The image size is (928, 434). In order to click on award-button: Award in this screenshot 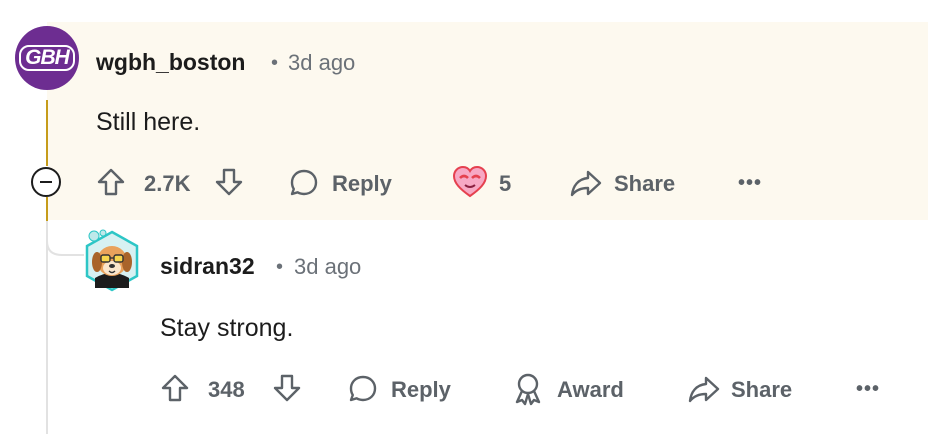, I will do `click(590, 390)`.